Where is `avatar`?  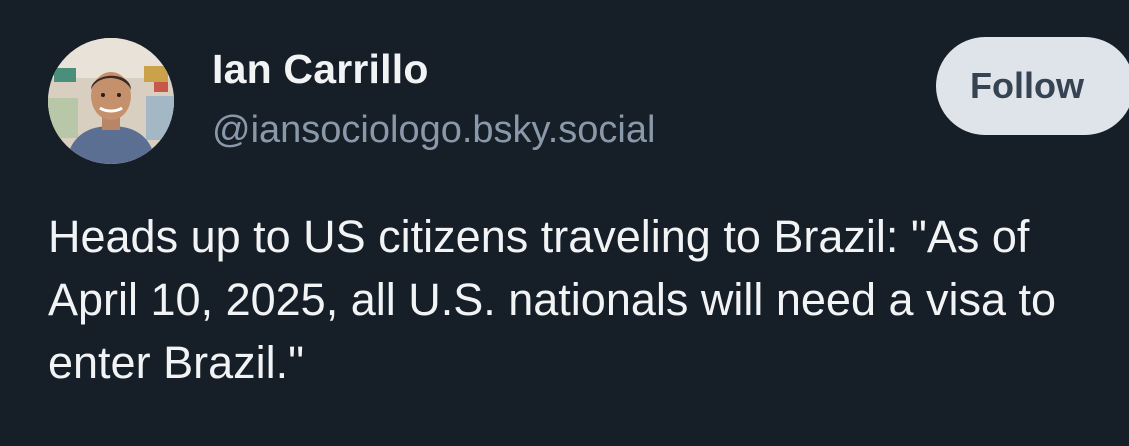
avatar is located at coordinates (111, 101).